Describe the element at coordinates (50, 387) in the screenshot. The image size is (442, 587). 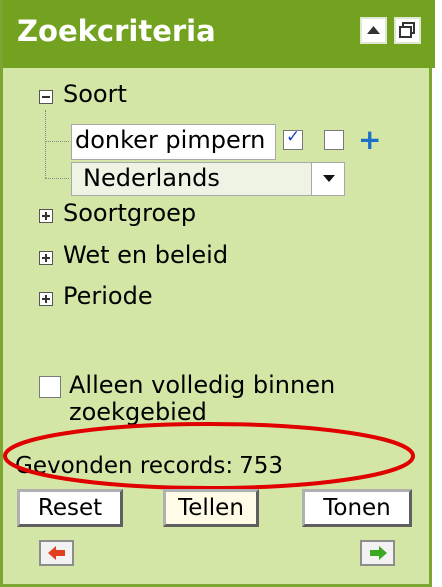
I see `only-within-area-checkbox` at that location.